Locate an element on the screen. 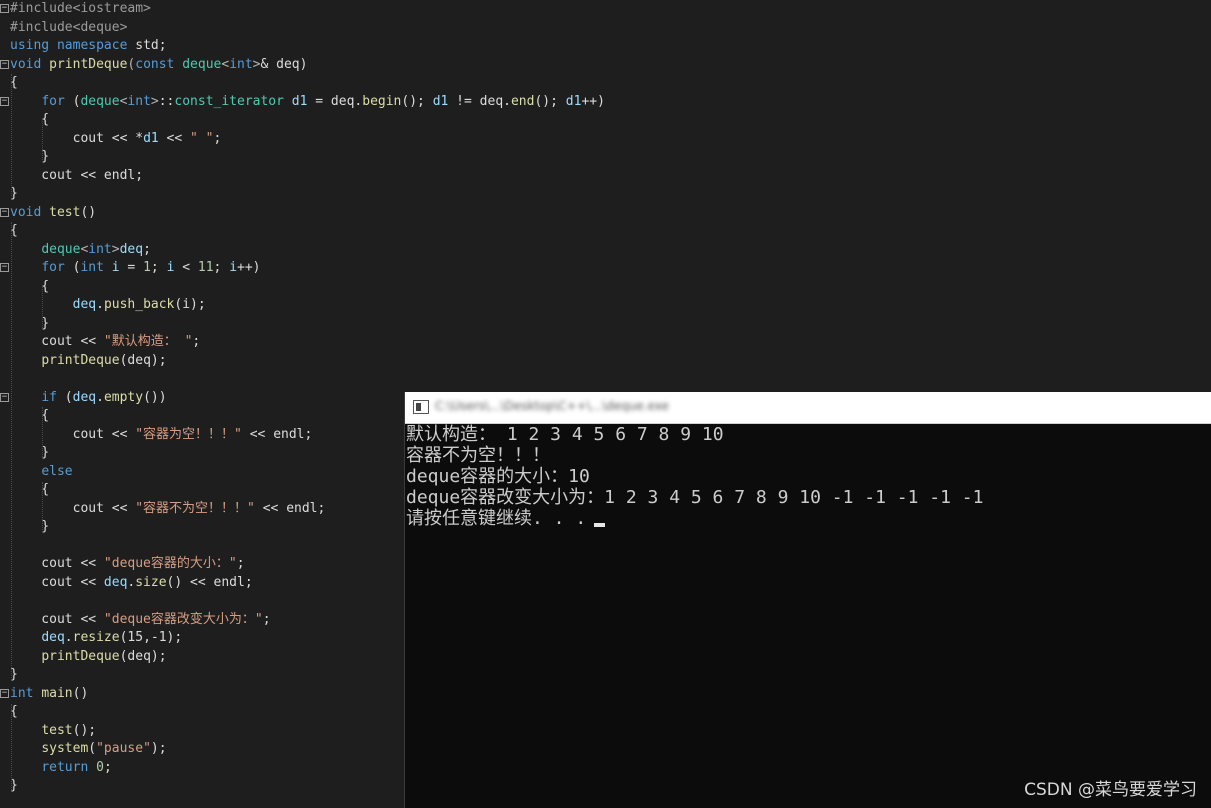 This screenshot has height=808, width=1211. code-text: for (int i = 1; i < 11; i++) is located at coordinates (135, 268).